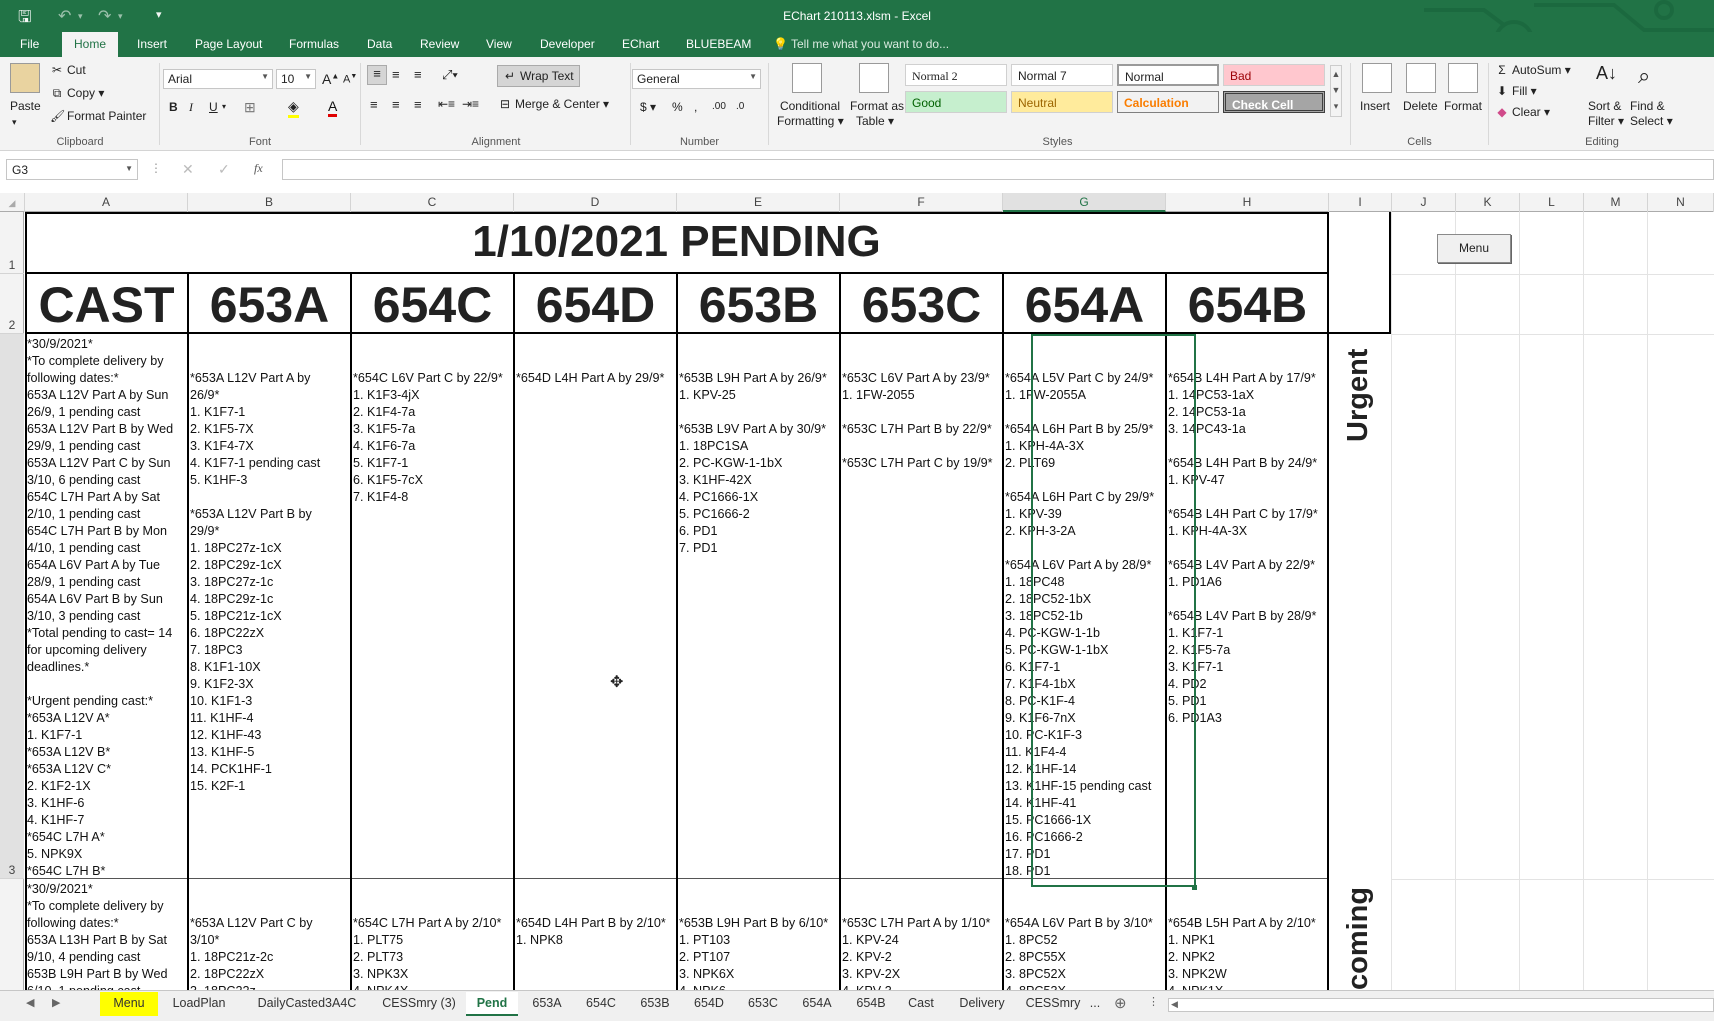 The height and width of the screenshot is (1021, 1714). Describe the element at coordinates (269, 202) in the screenshot. I see `column-header: B` at that location.